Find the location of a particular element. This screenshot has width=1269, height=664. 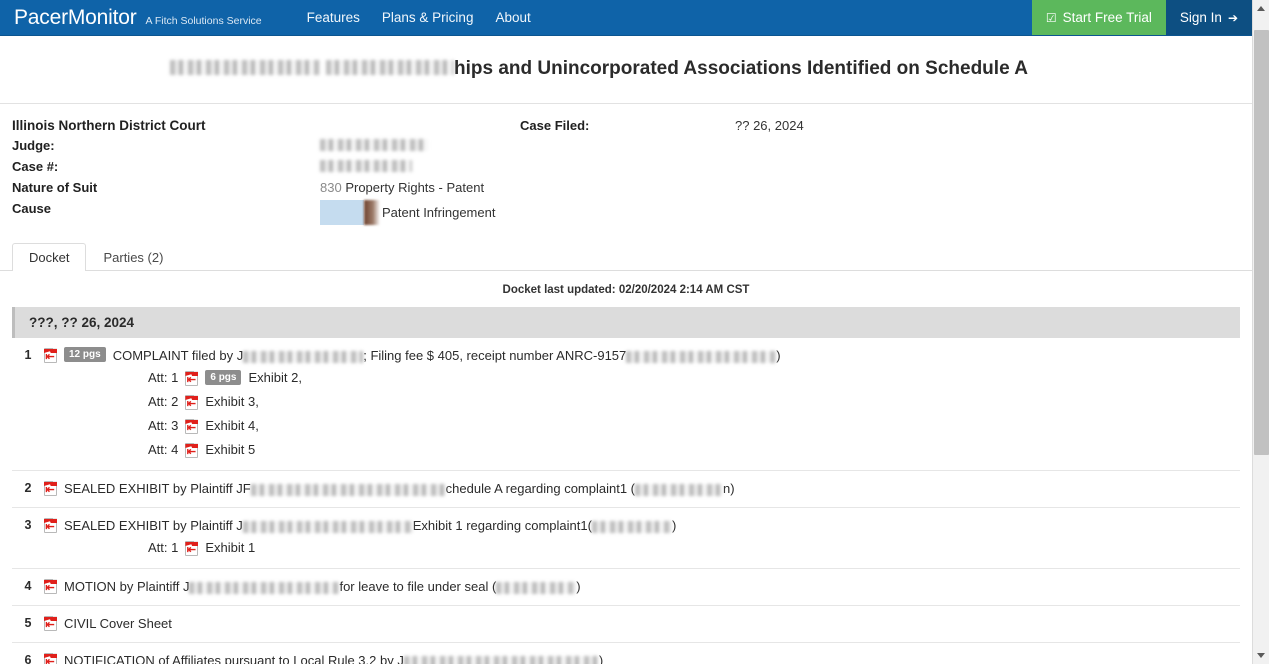

attachment-label: Att: 2 is located at coordinates (163, 401).